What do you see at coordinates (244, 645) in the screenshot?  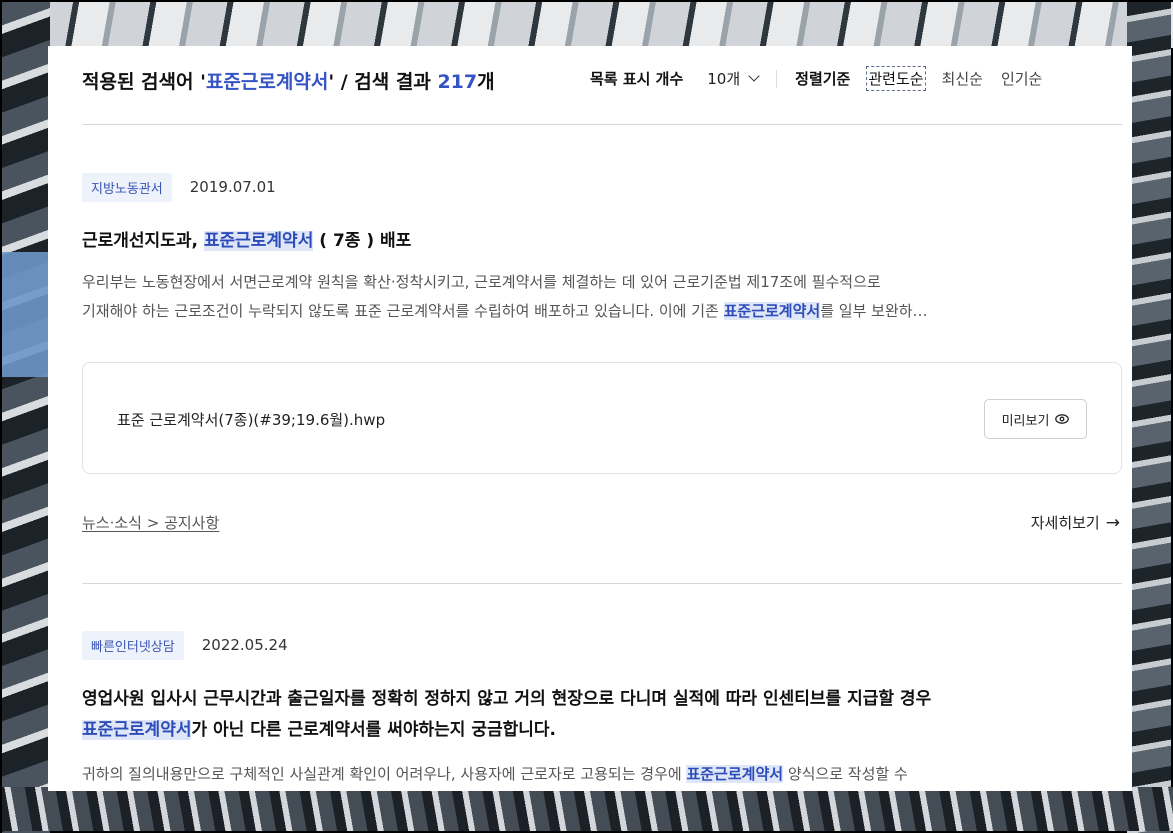 I see `result-date: 2022.05.24` at bounding box center [244, 645].